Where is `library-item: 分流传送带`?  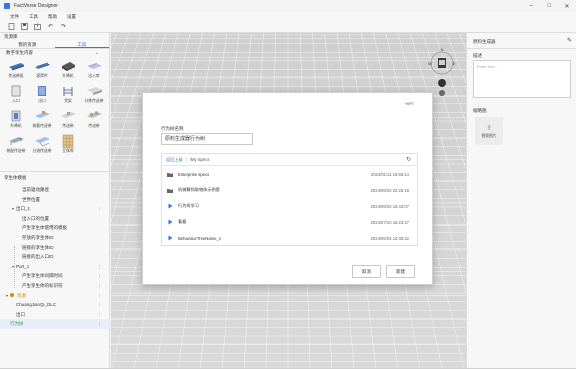
library-item: 分流传送带 is located at coordinates (42, 145).